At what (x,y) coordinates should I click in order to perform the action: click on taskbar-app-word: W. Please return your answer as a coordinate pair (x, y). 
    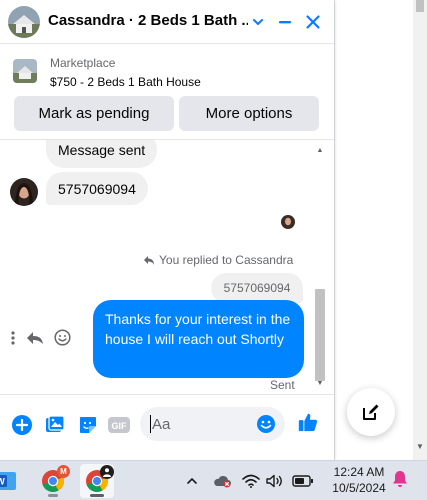
    Looking at the image, I should click on (10, 481).